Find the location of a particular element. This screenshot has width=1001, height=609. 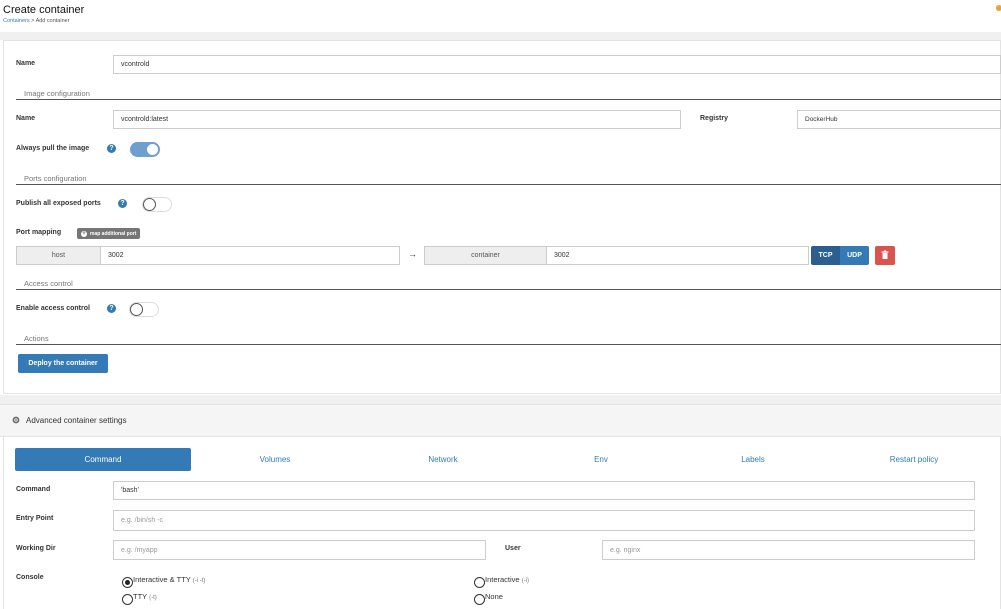

console-option-text: TTY is located at coordinates (140, 596).